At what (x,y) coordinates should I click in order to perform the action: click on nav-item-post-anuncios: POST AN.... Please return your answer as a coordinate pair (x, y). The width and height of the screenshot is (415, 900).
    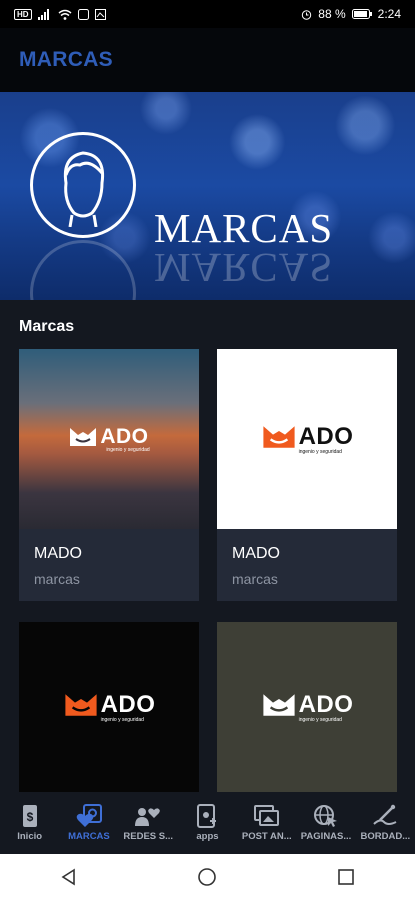
    Looking at the image, I should click on (266, 823).